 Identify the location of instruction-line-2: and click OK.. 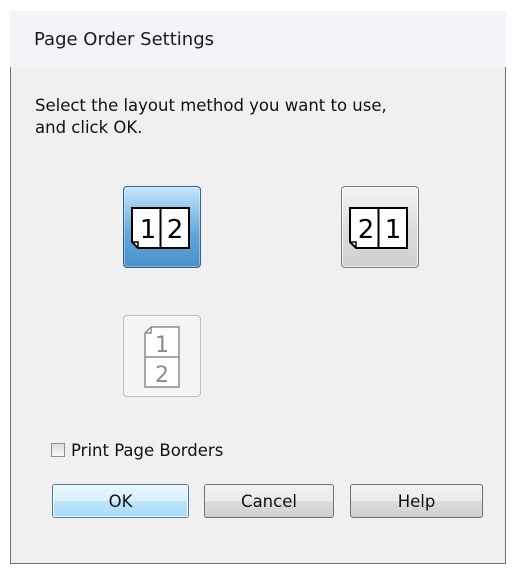
(89, 127).